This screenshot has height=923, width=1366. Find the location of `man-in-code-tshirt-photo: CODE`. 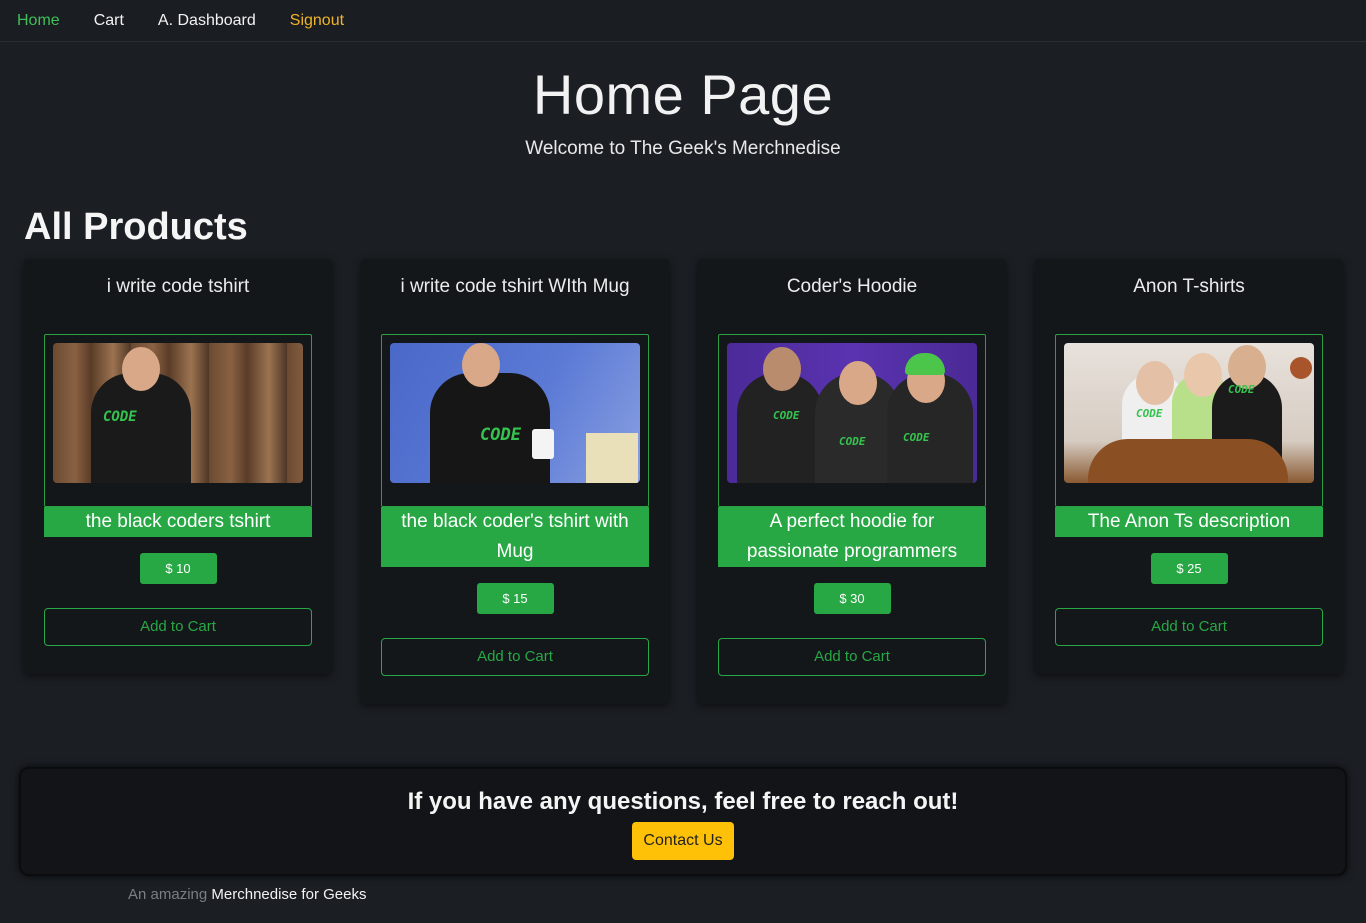

man-in-code-tshirt-photo: CODE is located at coordinates (178, 413).